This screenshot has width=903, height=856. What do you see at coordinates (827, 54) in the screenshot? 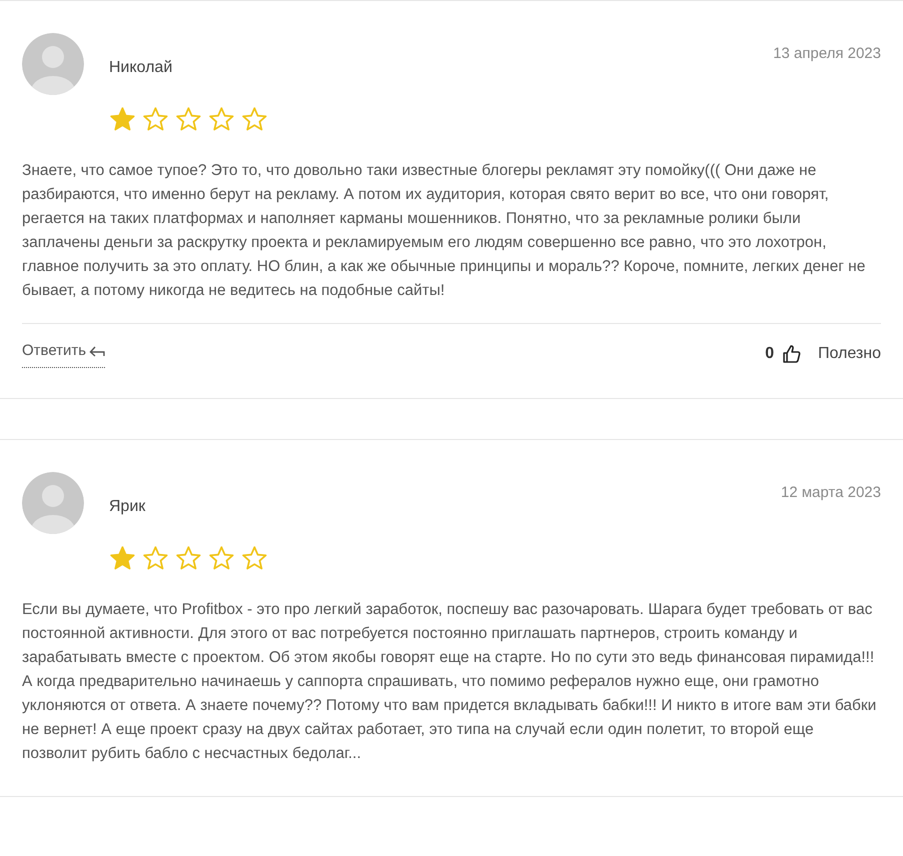
I see `review-date: 13 апреля 2023` at bounding box center [827, 54].